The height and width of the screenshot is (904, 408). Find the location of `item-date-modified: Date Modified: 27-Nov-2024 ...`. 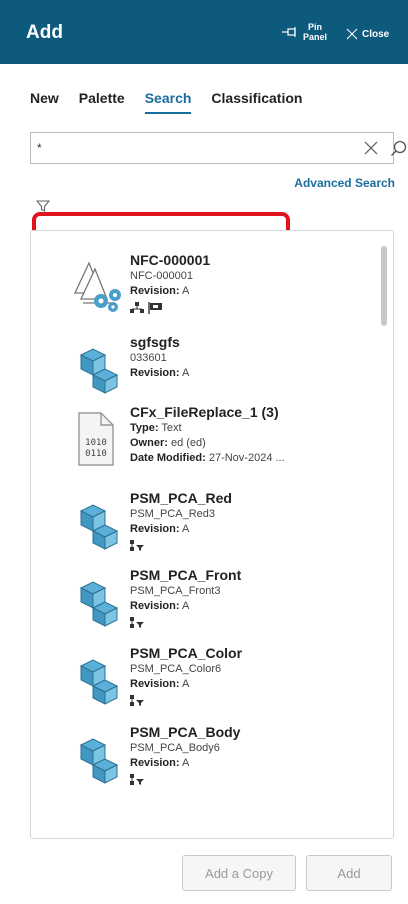

item-date-modified: Date Modified: 27-Nov-2024 ... is located at coordinates (207, 458).